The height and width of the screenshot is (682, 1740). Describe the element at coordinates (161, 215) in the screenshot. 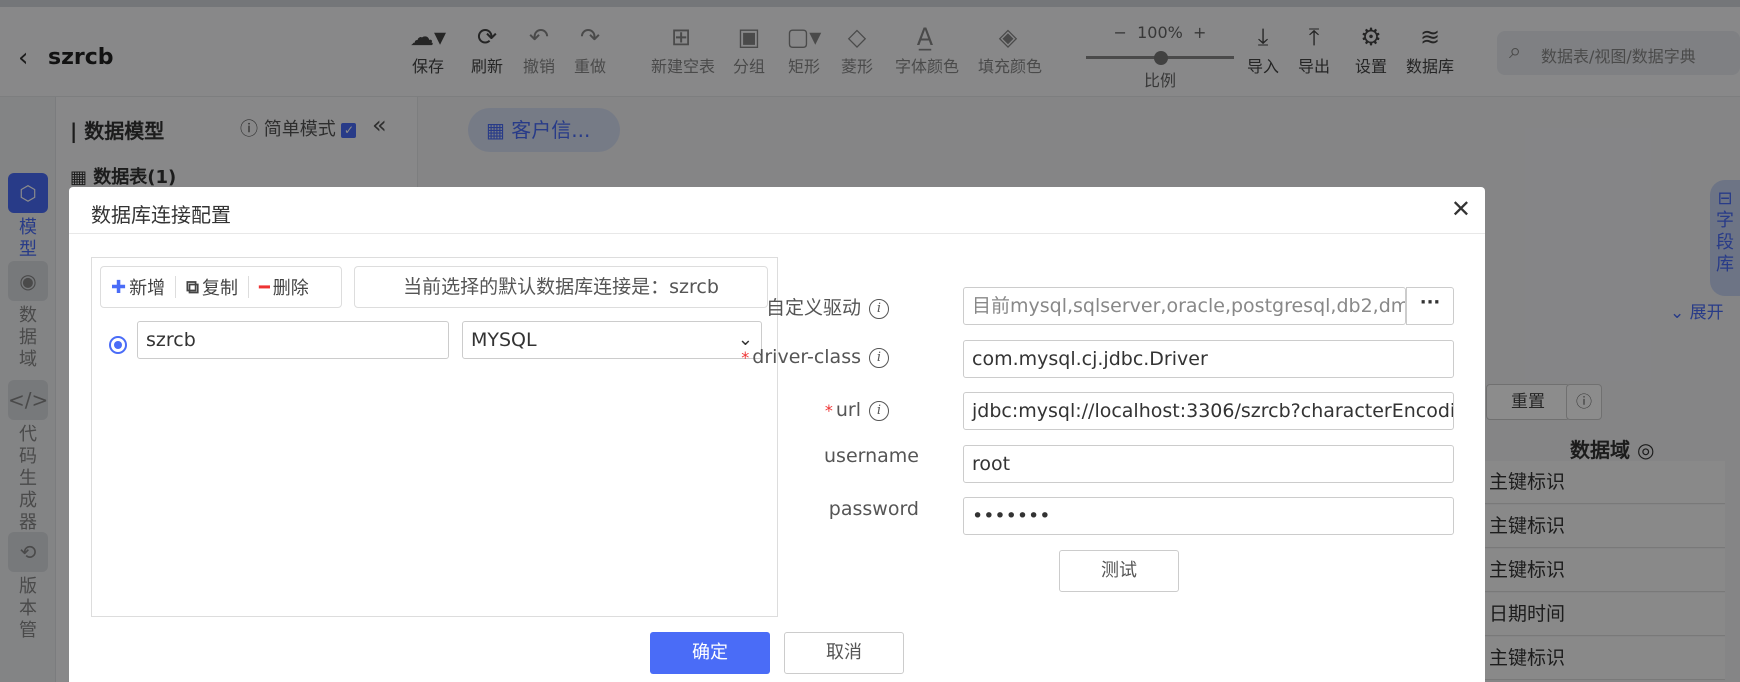

I see `dialog-title: 数据库连接配置` at that location.